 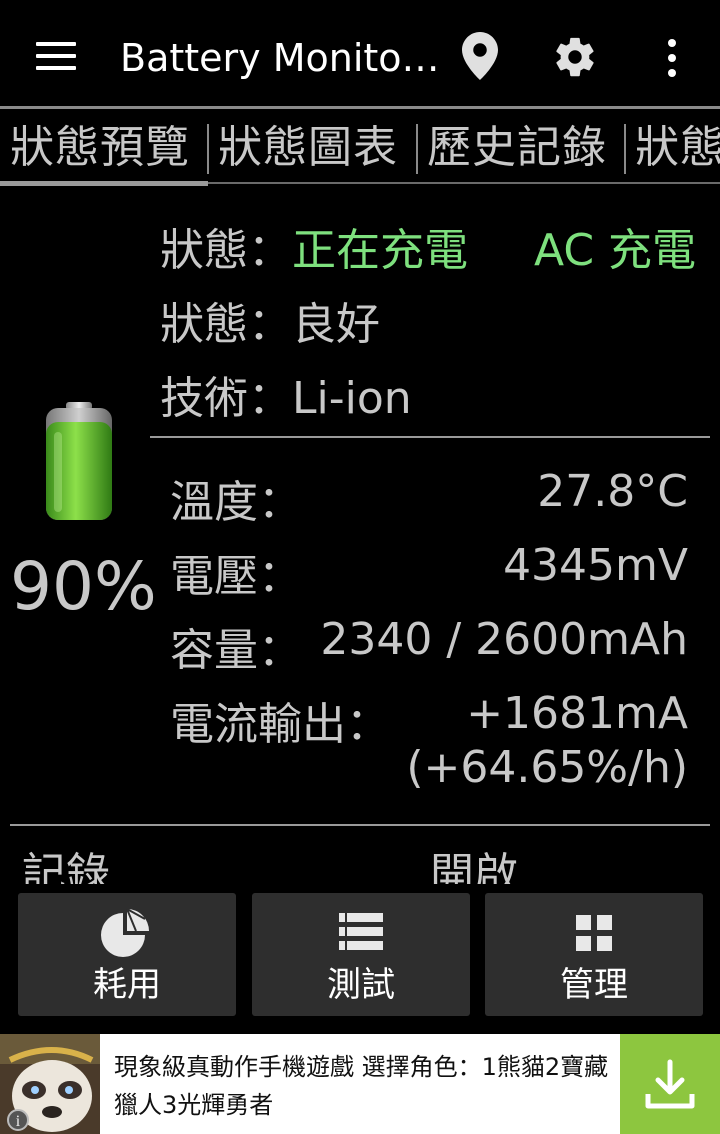 I want to click on status-divider, so click(x=430, y=437).